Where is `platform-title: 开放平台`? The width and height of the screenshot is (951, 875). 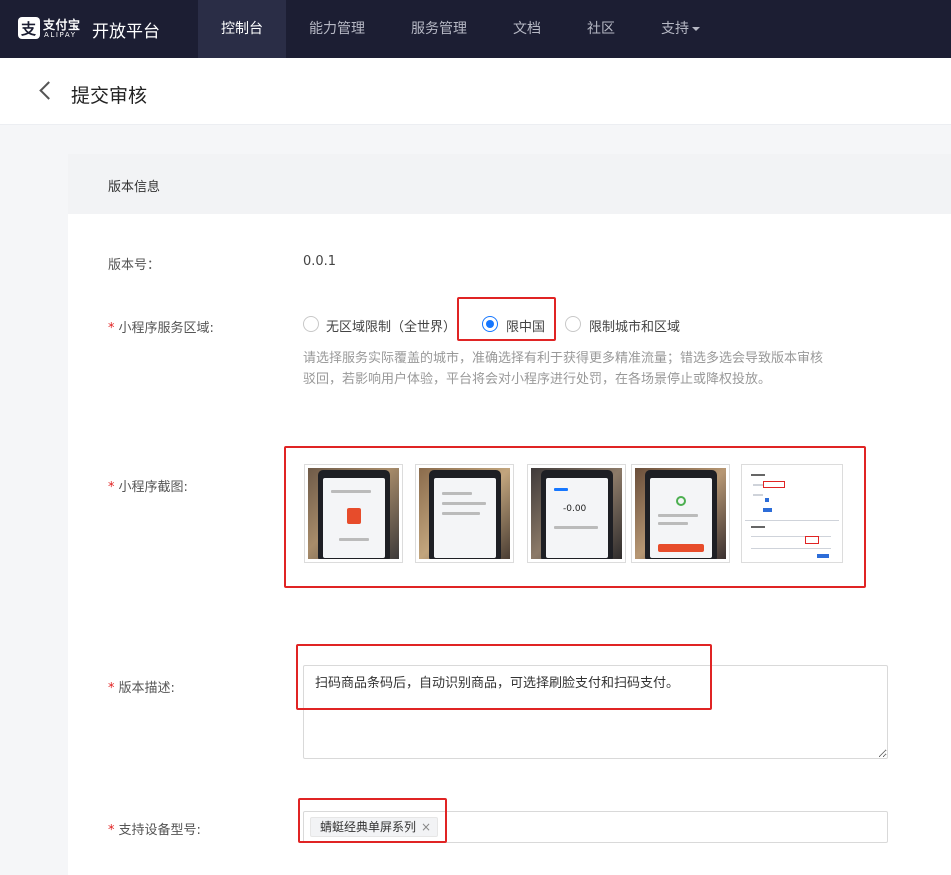 platform-title: 开放平台 is located at coordinates (126, 29).